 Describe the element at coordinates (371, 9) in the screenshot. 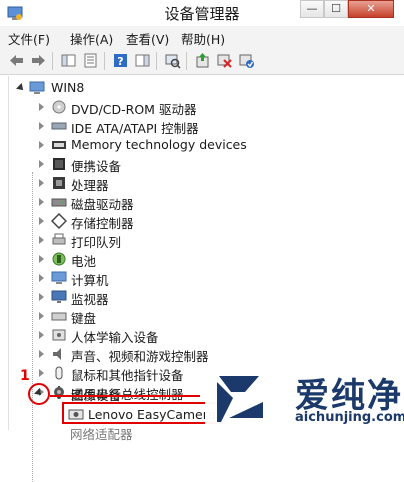

I see `close-button: ✕` at that location.